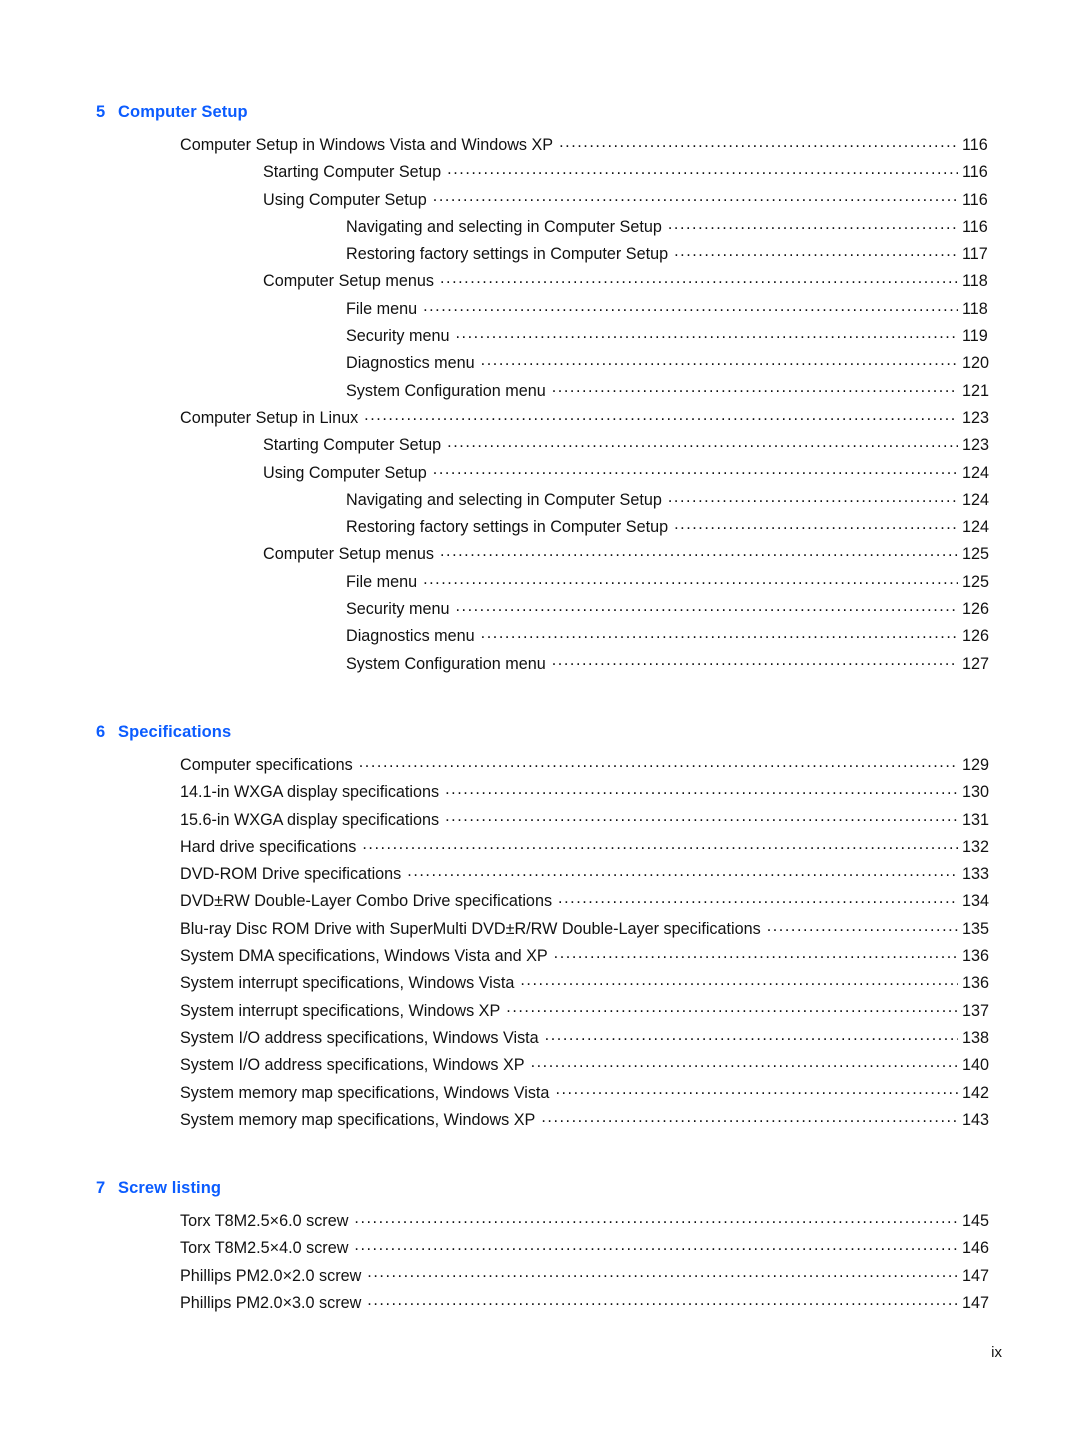 The width and height of the screenshot is (1080, 1437). Describe the element at coordinates (269, 417) in the screenshot. I see `toc-entry-label: Computer Setup in Linux` at that location.